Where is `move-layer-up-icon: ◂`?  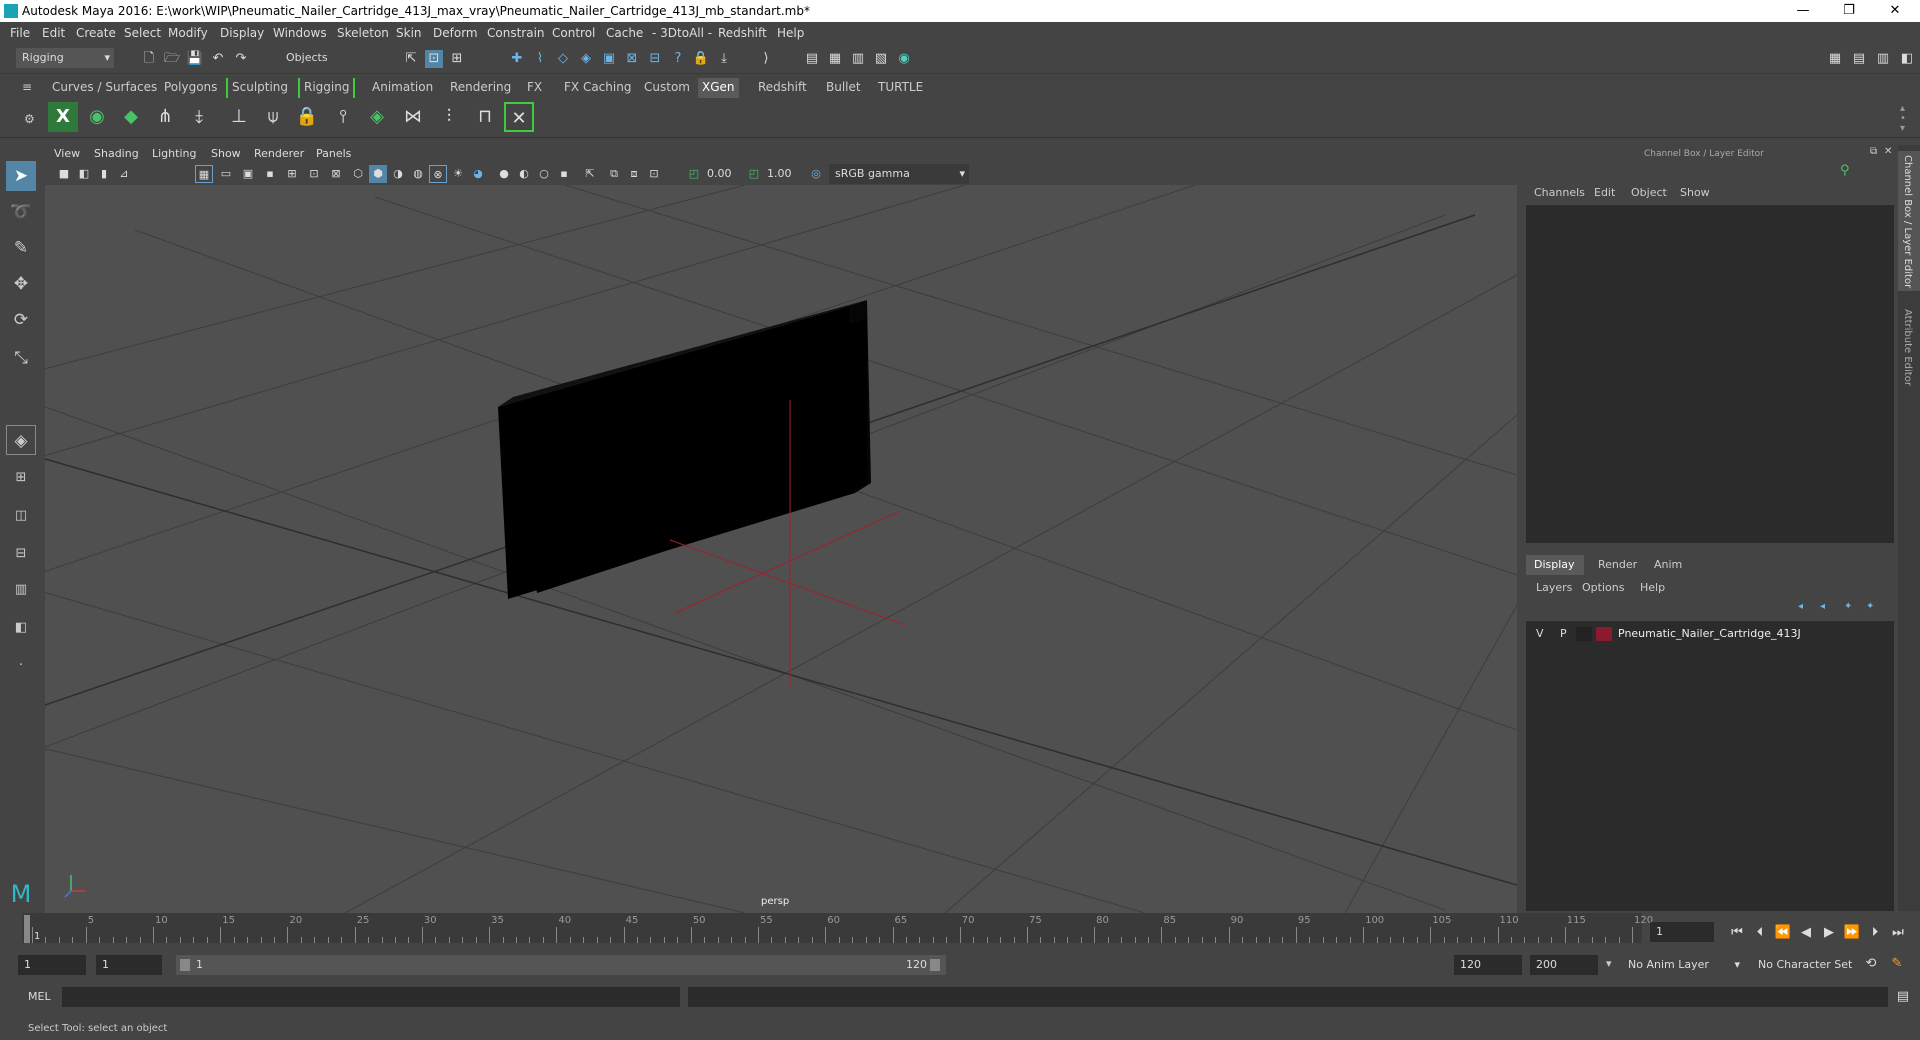 move-layer-up-icon: ◂ is located at coordinates (1800, 606).